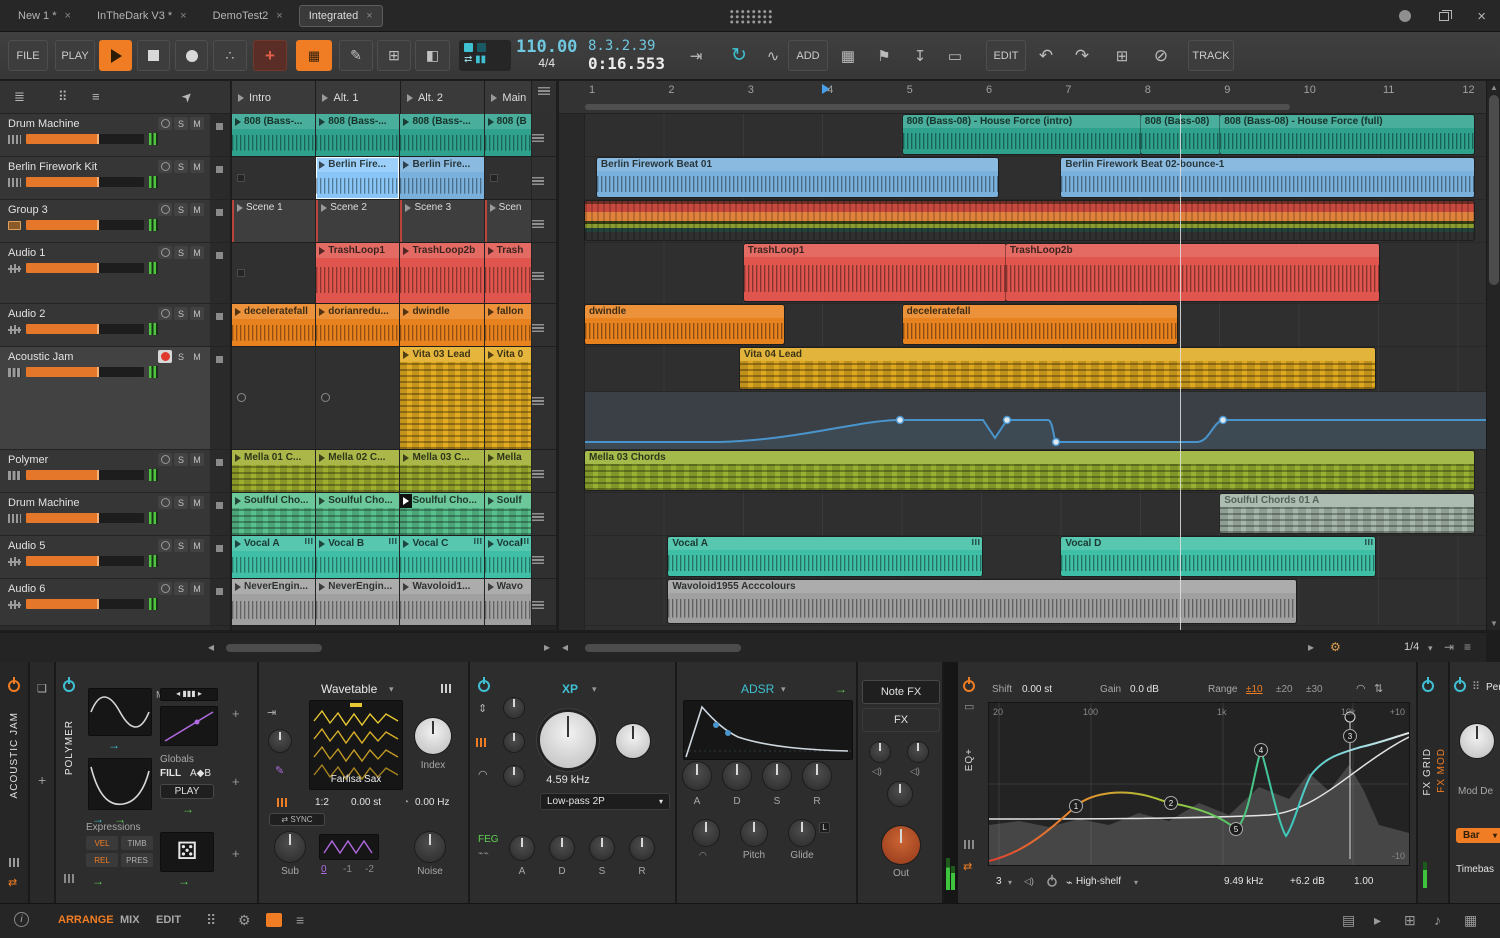 The image size is (1500, 938). Describe the element at coordinates (358, 557) in the screenshot. I see `clip-slot: Vocal B` at that location.